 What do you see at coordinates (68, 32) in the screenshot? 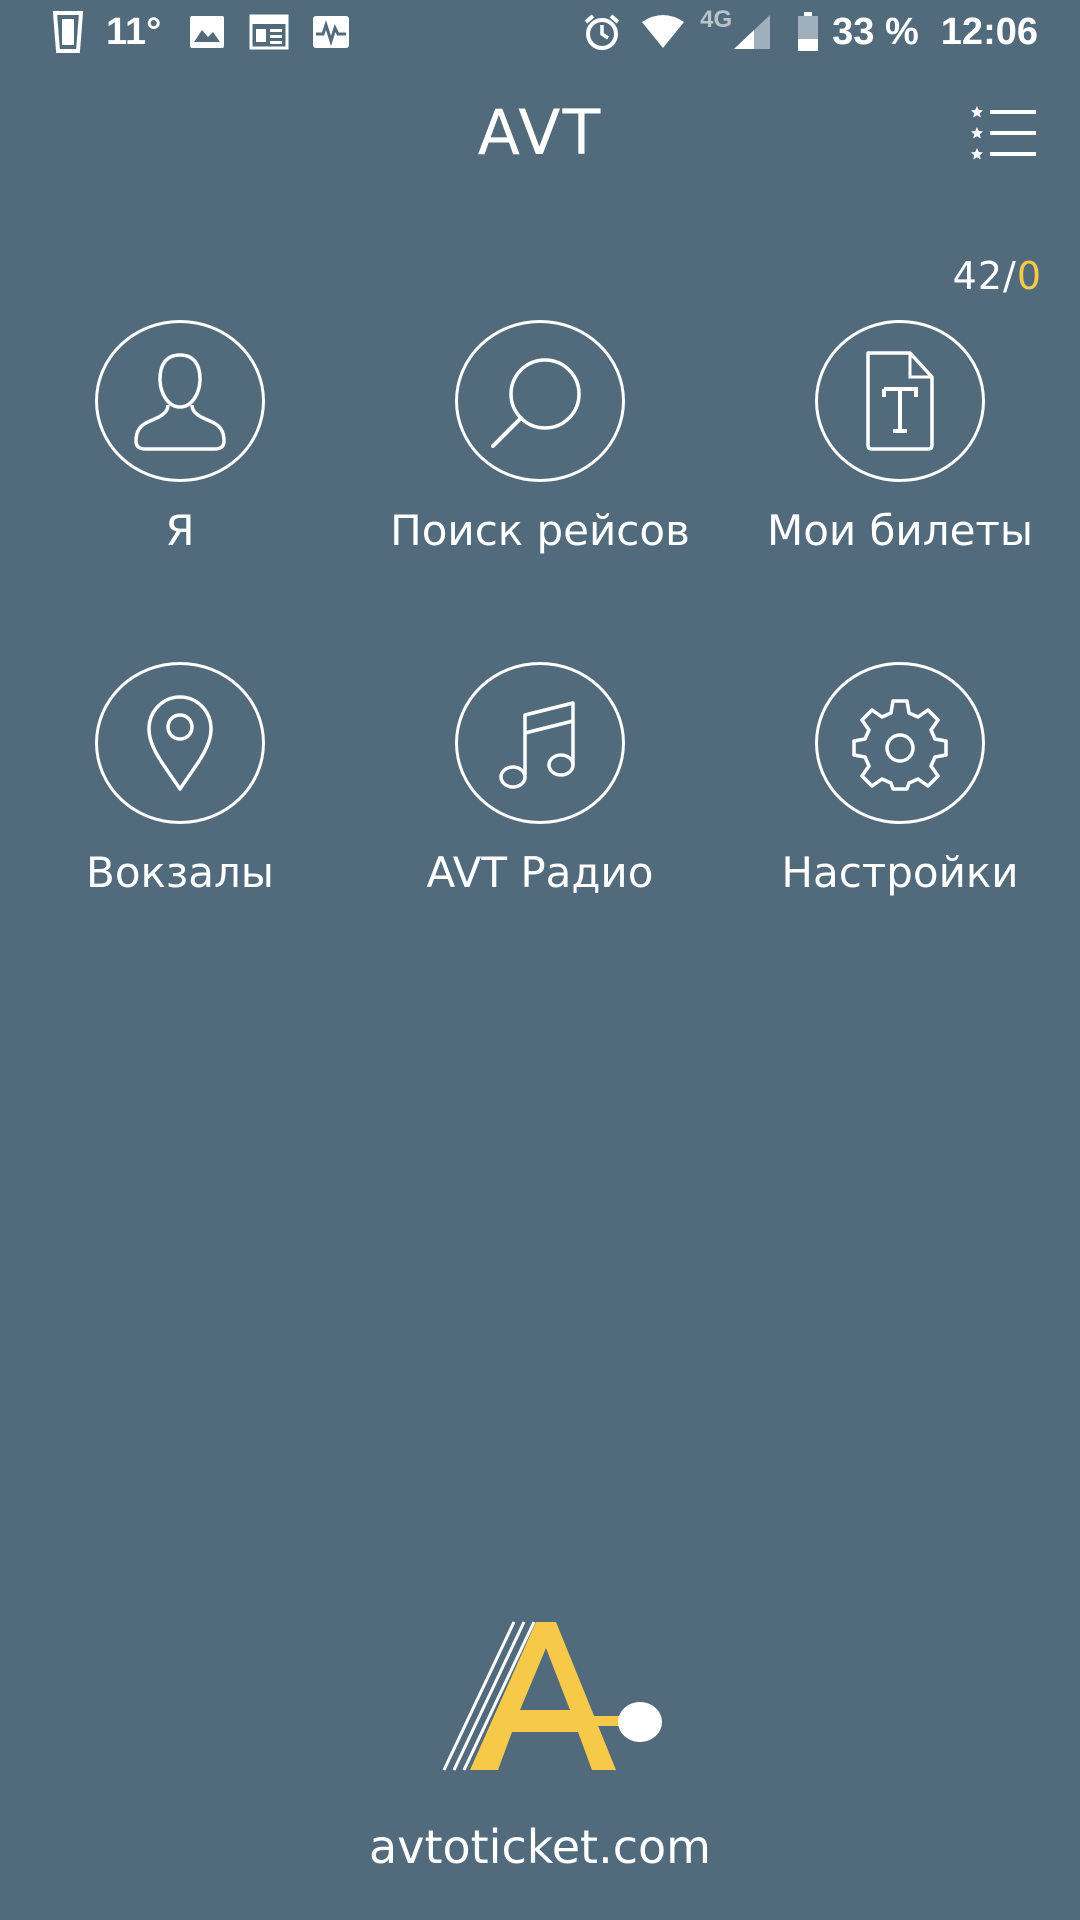
I see `phone-cup-icon` at bounding box center [68, 32].